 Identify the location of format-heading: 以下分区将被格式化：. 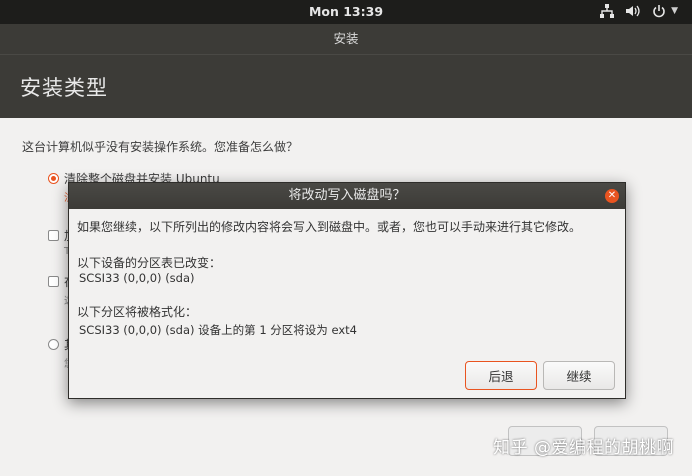
(137, 312).